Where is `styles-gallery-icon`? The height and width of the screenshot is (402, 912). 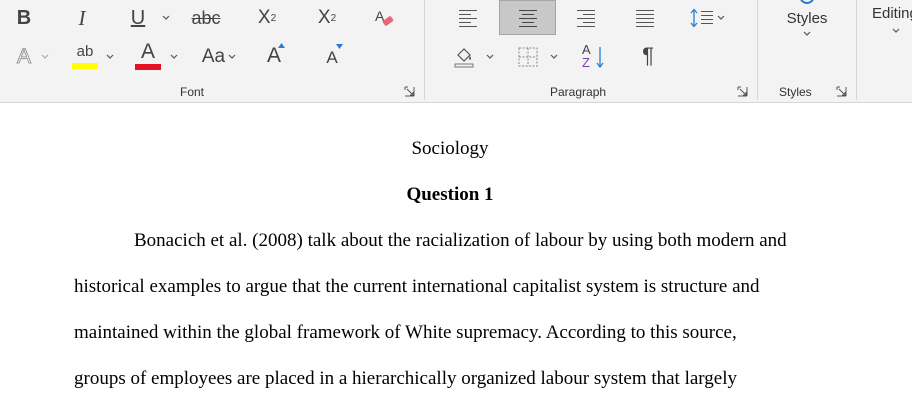 styles-gallery-icon is located at coordinates (807, 2).